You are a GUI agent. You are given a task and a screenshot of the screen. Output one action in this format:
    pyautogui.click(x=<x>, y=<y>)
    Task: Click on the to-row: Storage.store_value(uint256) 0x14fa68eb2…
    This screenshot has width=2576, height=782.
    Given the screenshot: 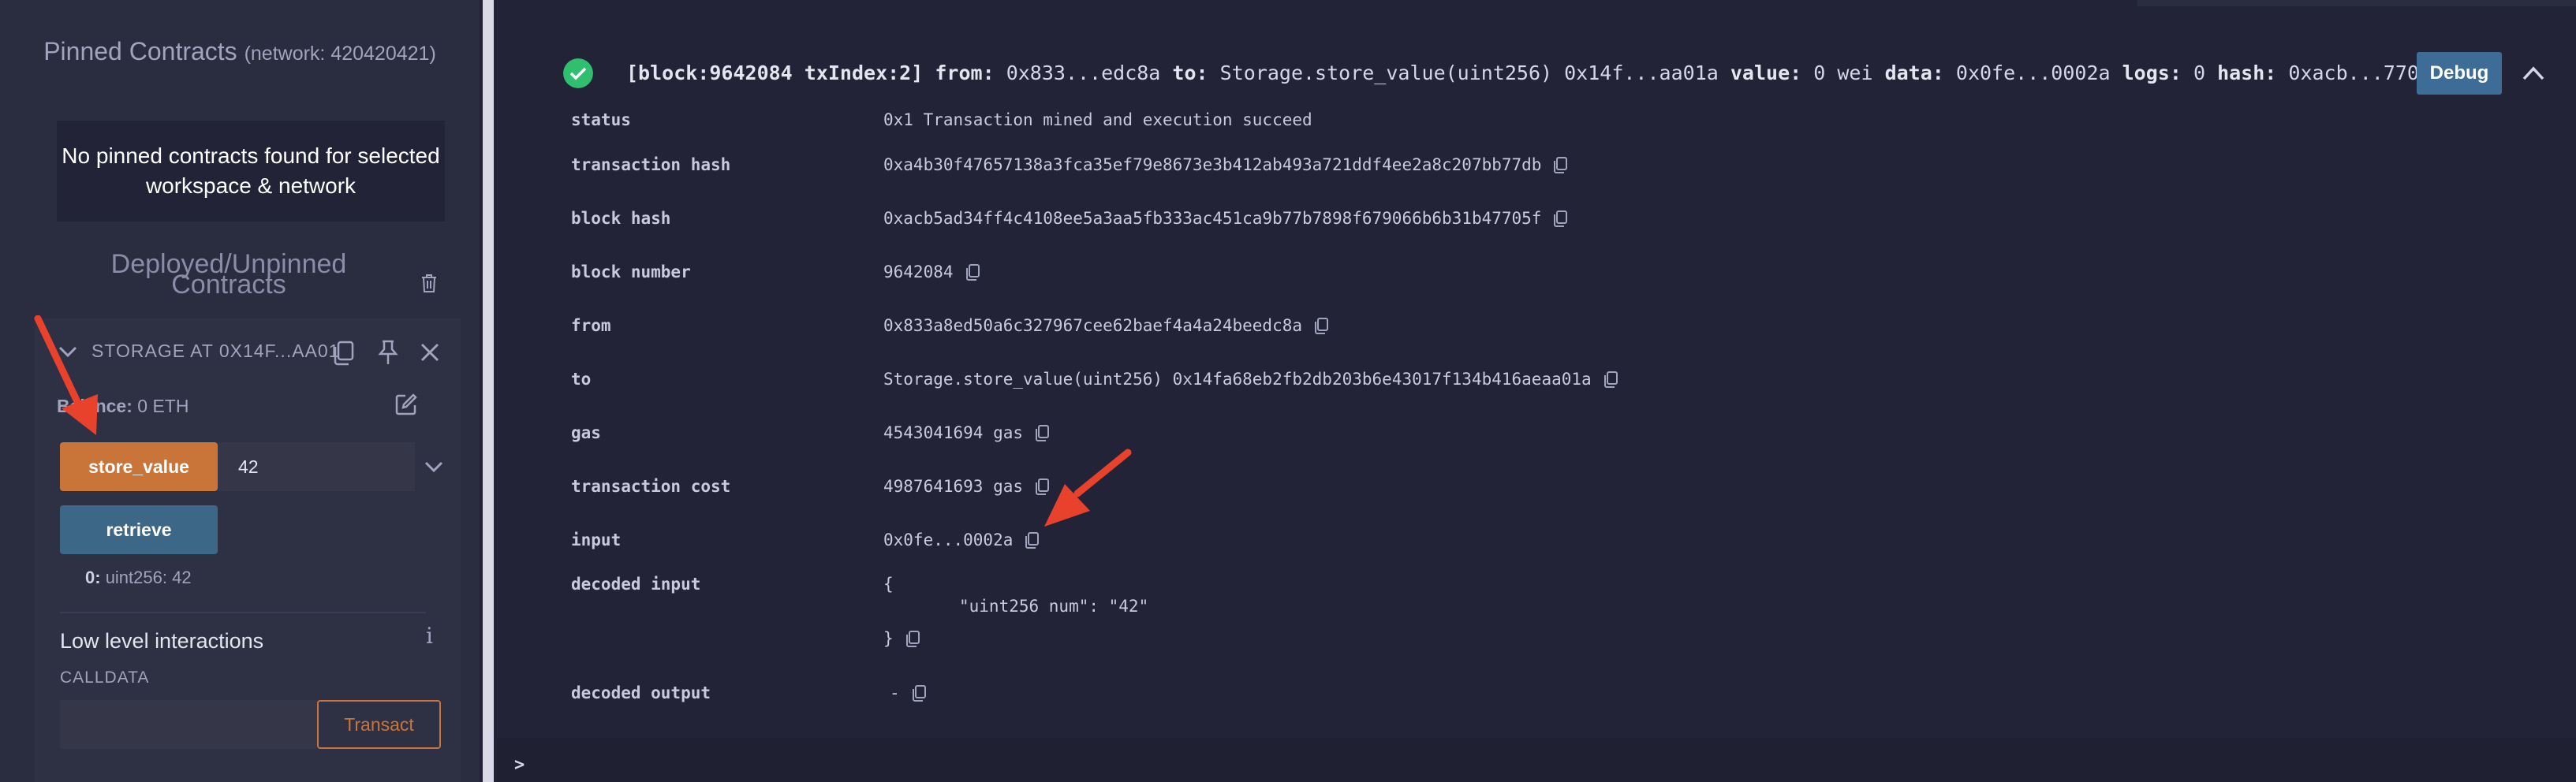 What is the action you would take?
    pyautogui.click(x=1250, y=380)
    